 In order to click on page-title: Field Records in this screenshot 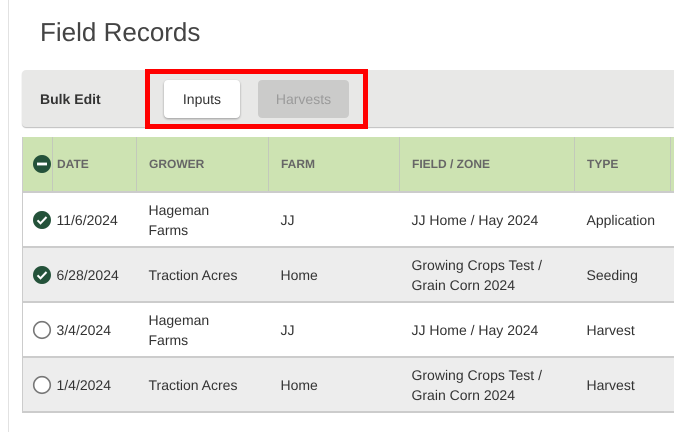, I will do `click(121, 32)`.